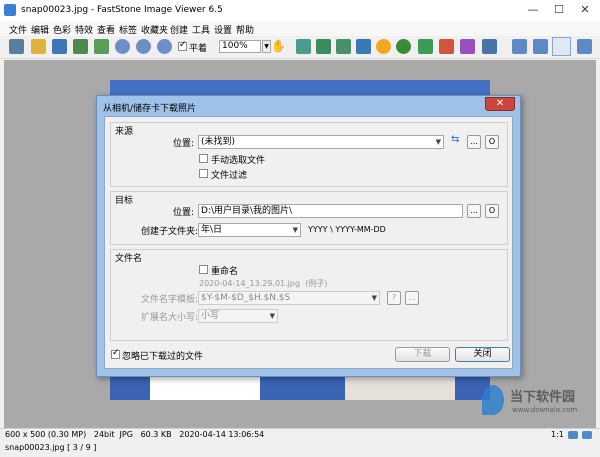  What do you see at coordinates (129, 259) in the screenshot?
I see `filename-header: 文件名` at bounding box center [129, 259].